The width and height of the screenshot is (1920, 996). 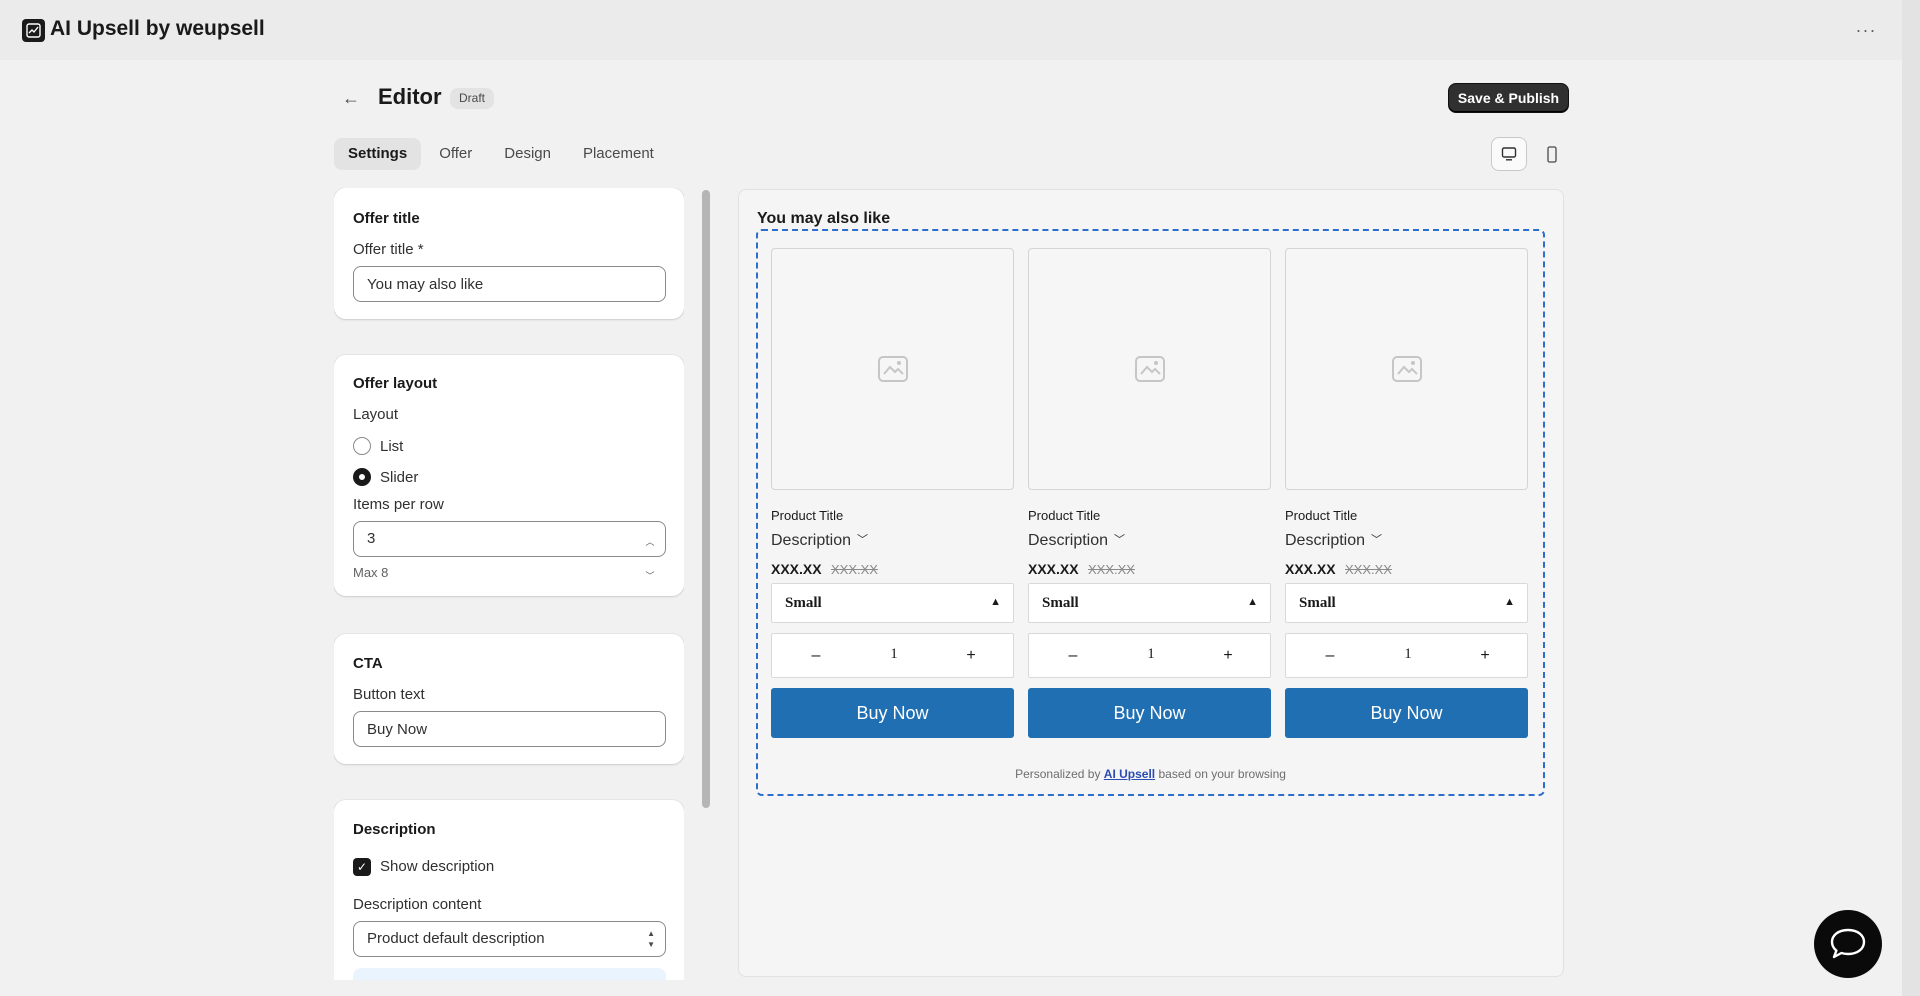 I want to click on mobile-preview-button, so click(x=1552, y=154).